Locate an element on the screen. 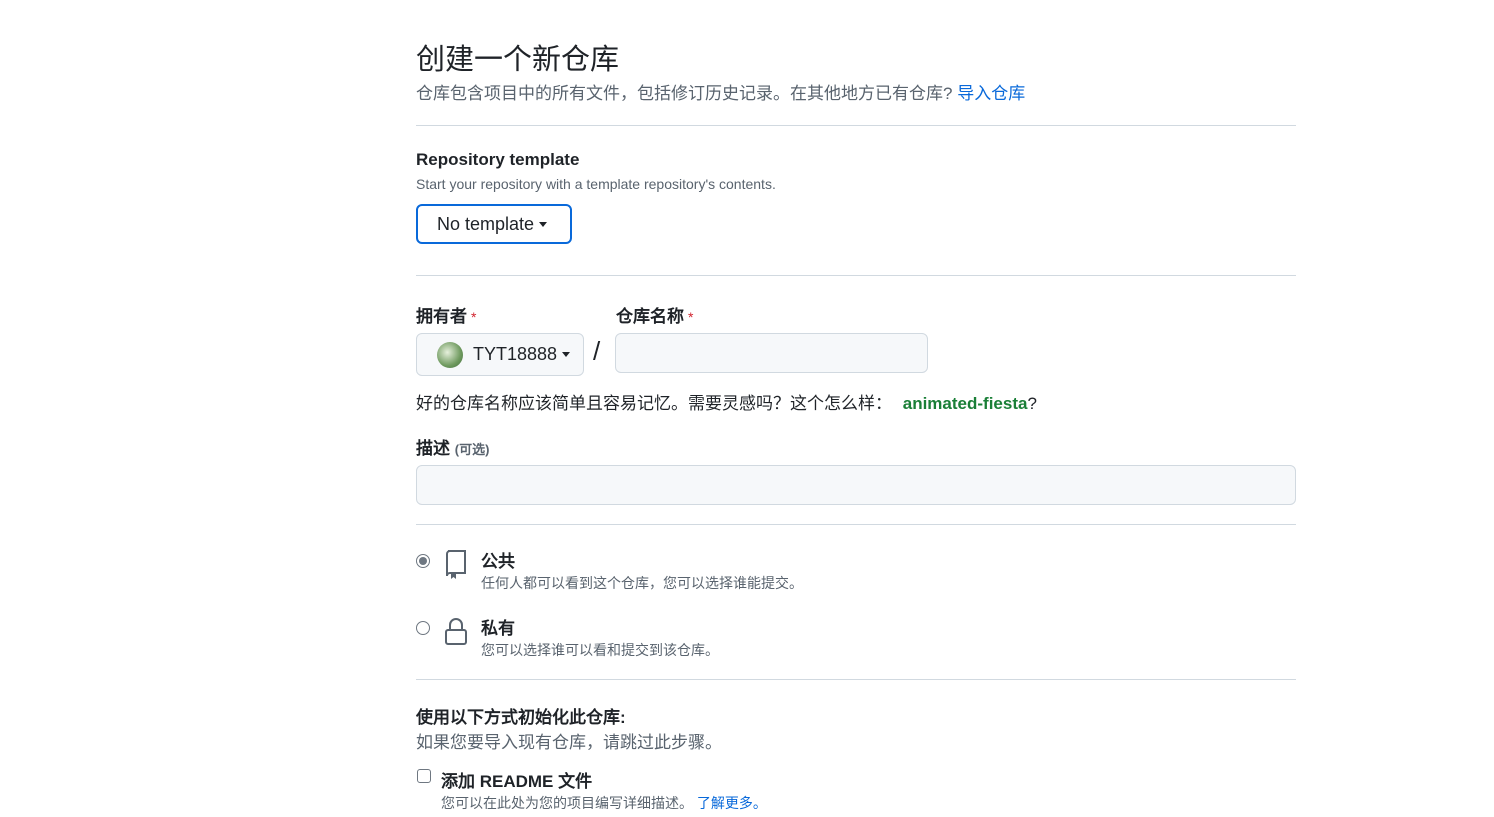  template-dropdown: No template is located at coordinates (494, 224).